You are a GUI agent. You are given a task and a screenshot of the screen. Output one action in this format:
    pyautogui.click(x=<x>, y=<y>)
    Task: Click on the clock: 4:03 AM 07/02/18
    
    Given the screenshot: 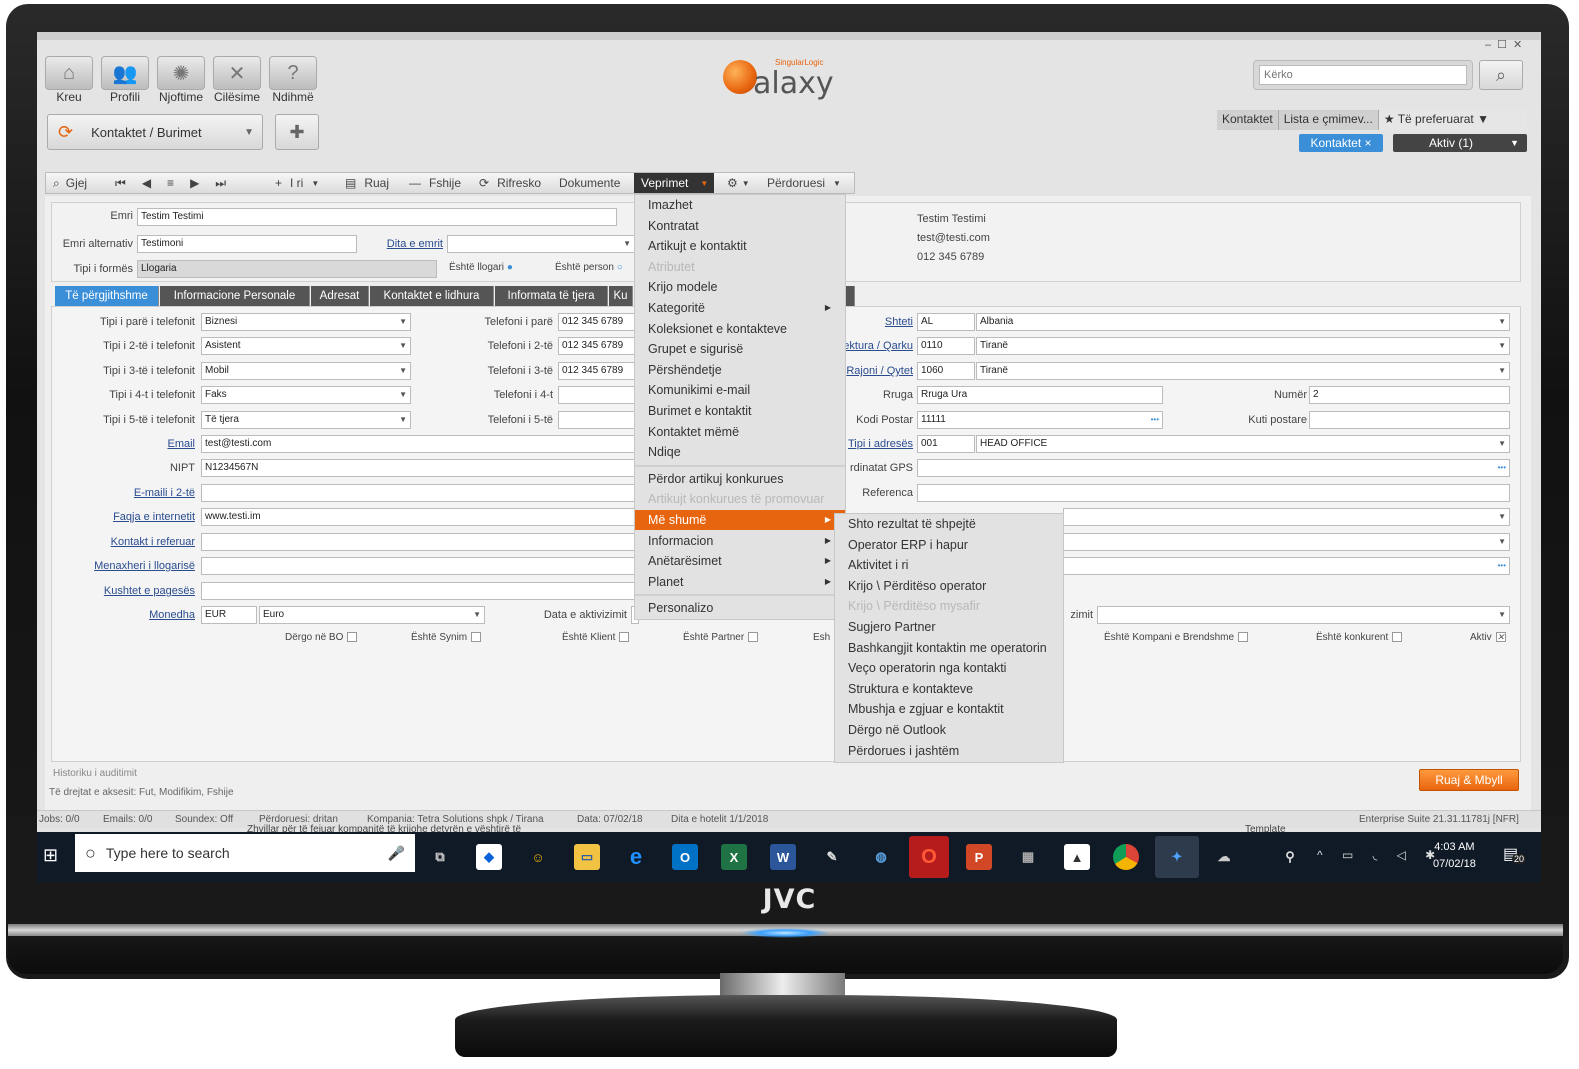 What is the action you would take?
    pyautogui.click(x=1454, y=856)
    